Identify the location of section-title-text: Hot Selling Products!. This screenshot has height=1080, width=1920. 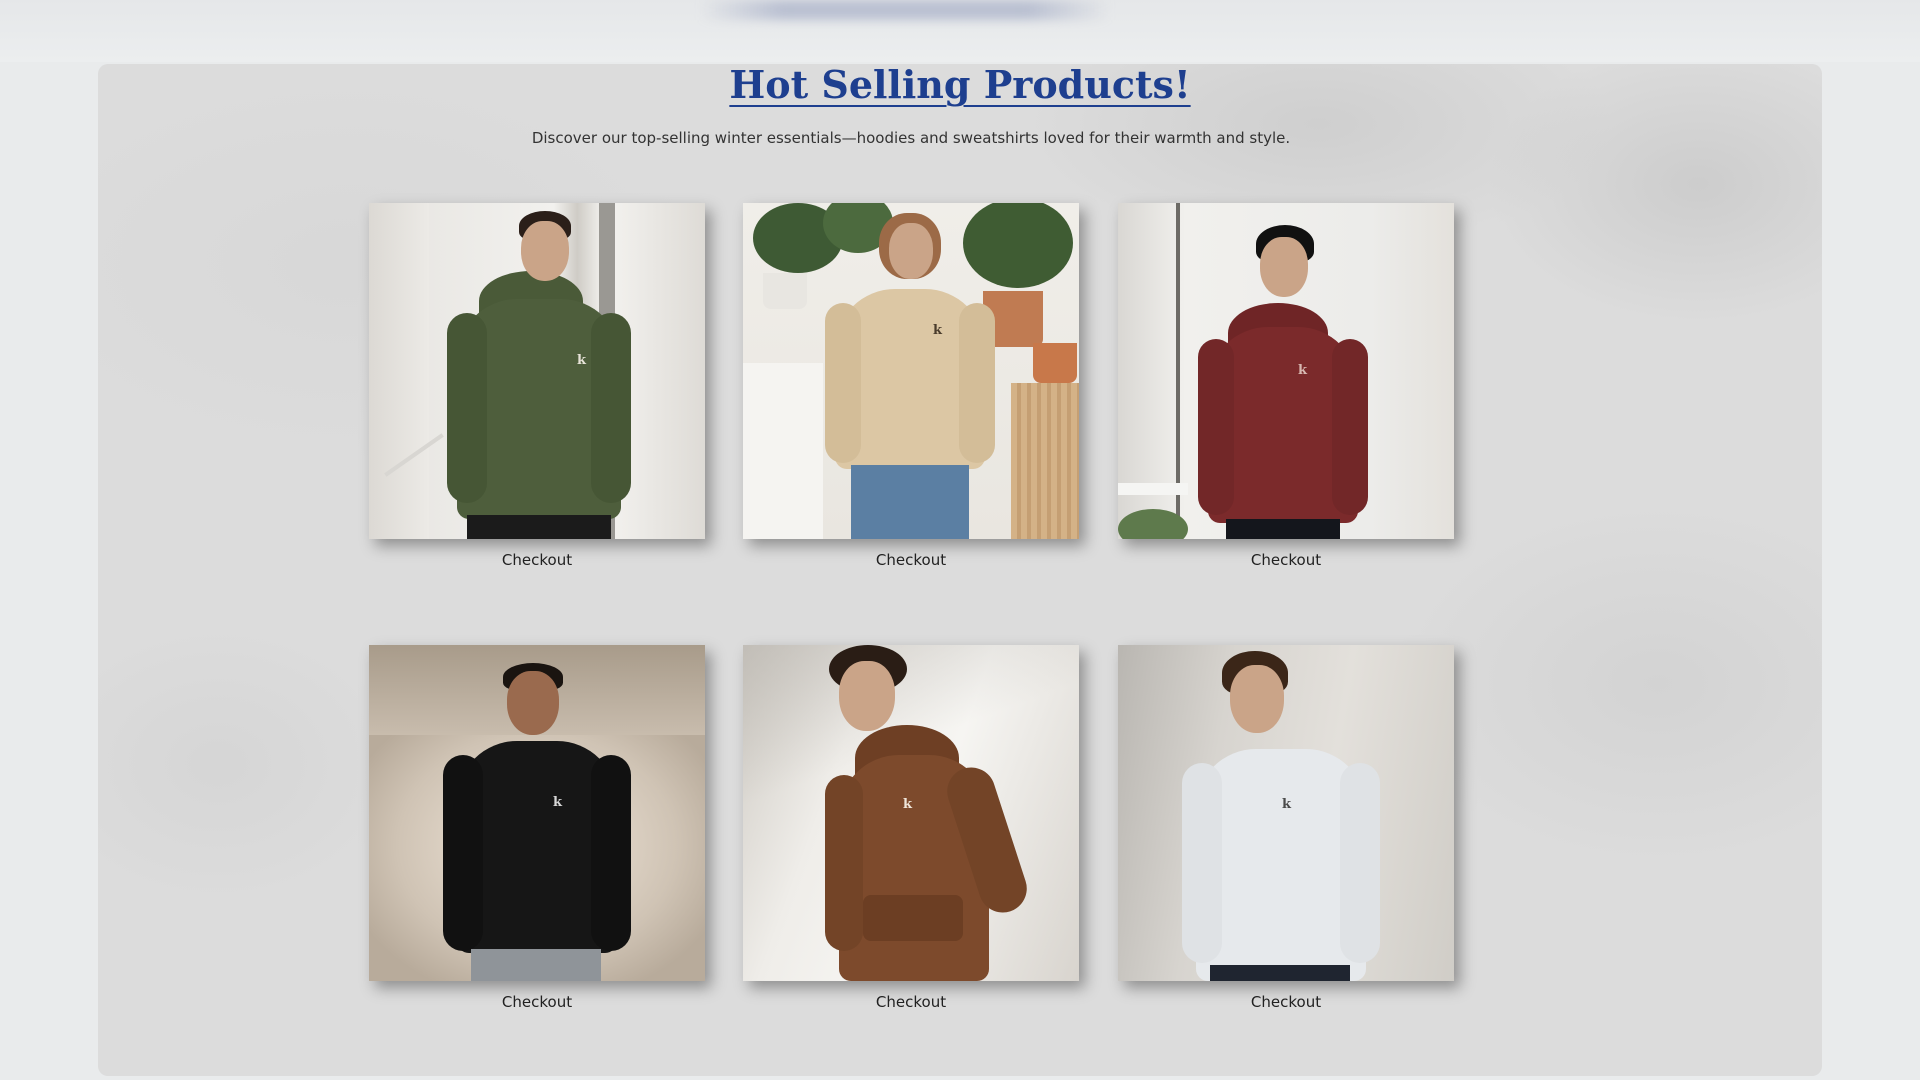
(959, 84).